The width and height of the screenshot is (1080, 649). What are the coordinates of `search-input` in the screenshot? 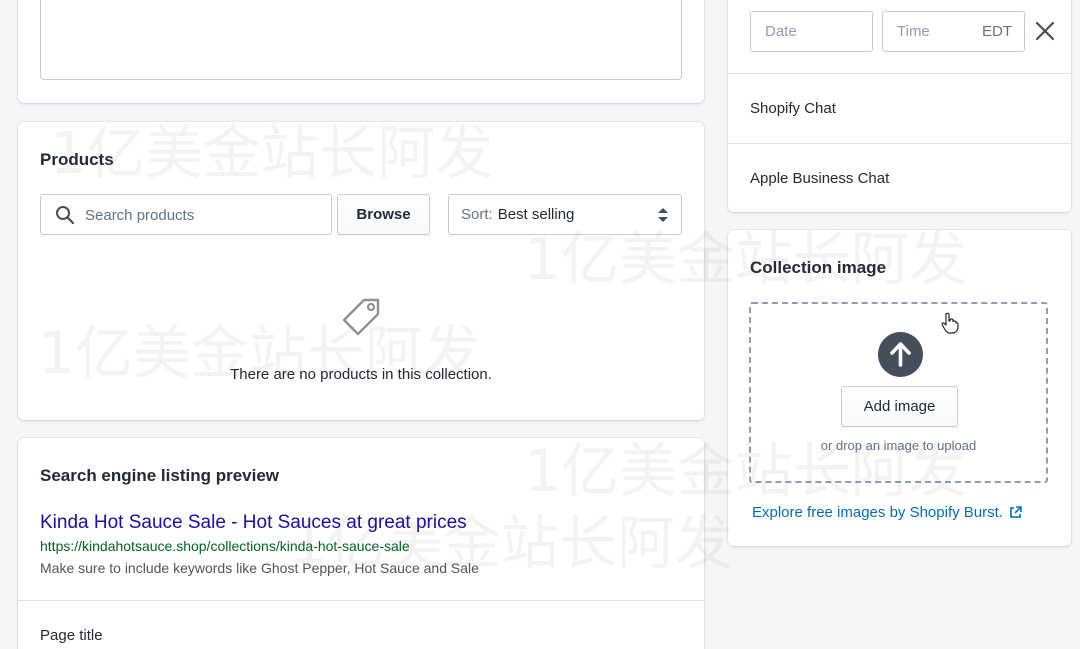 It's located at (205, 215).